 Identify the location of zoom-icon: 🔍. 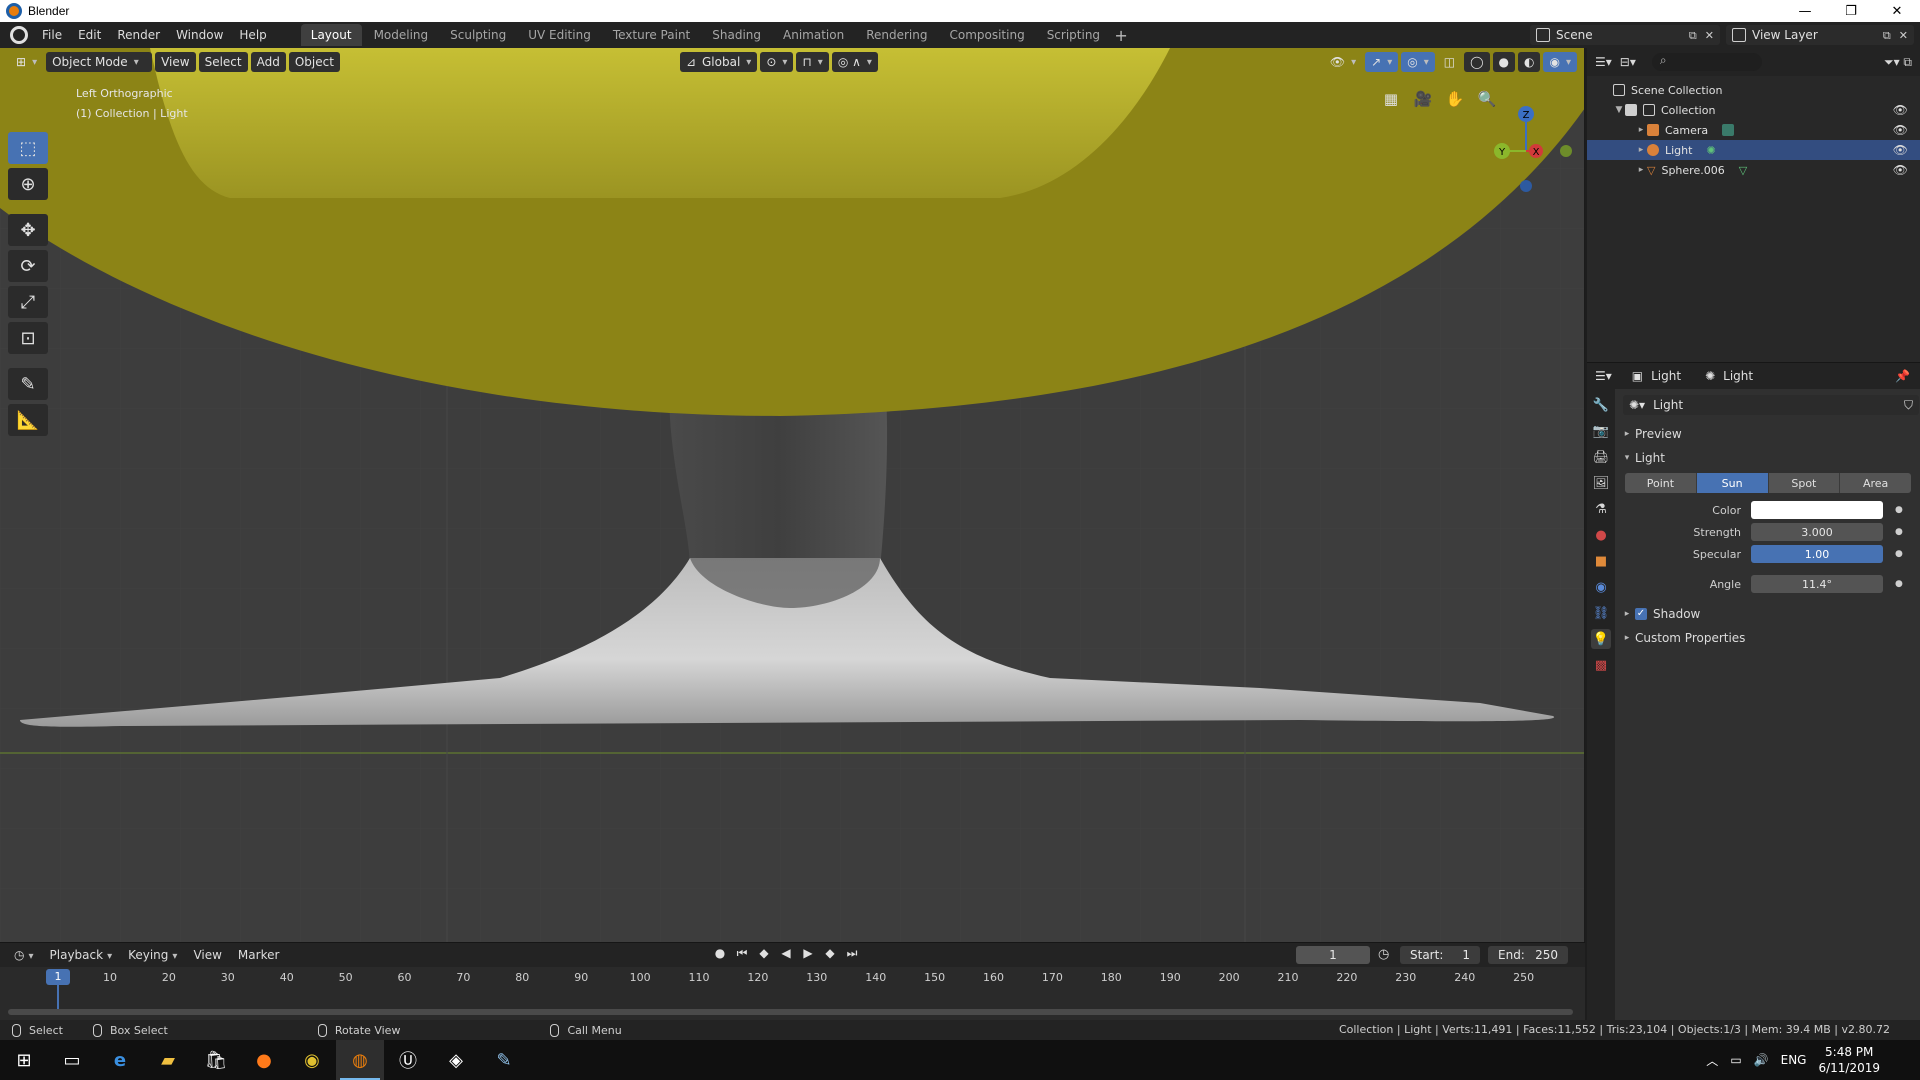
(1487, 99).